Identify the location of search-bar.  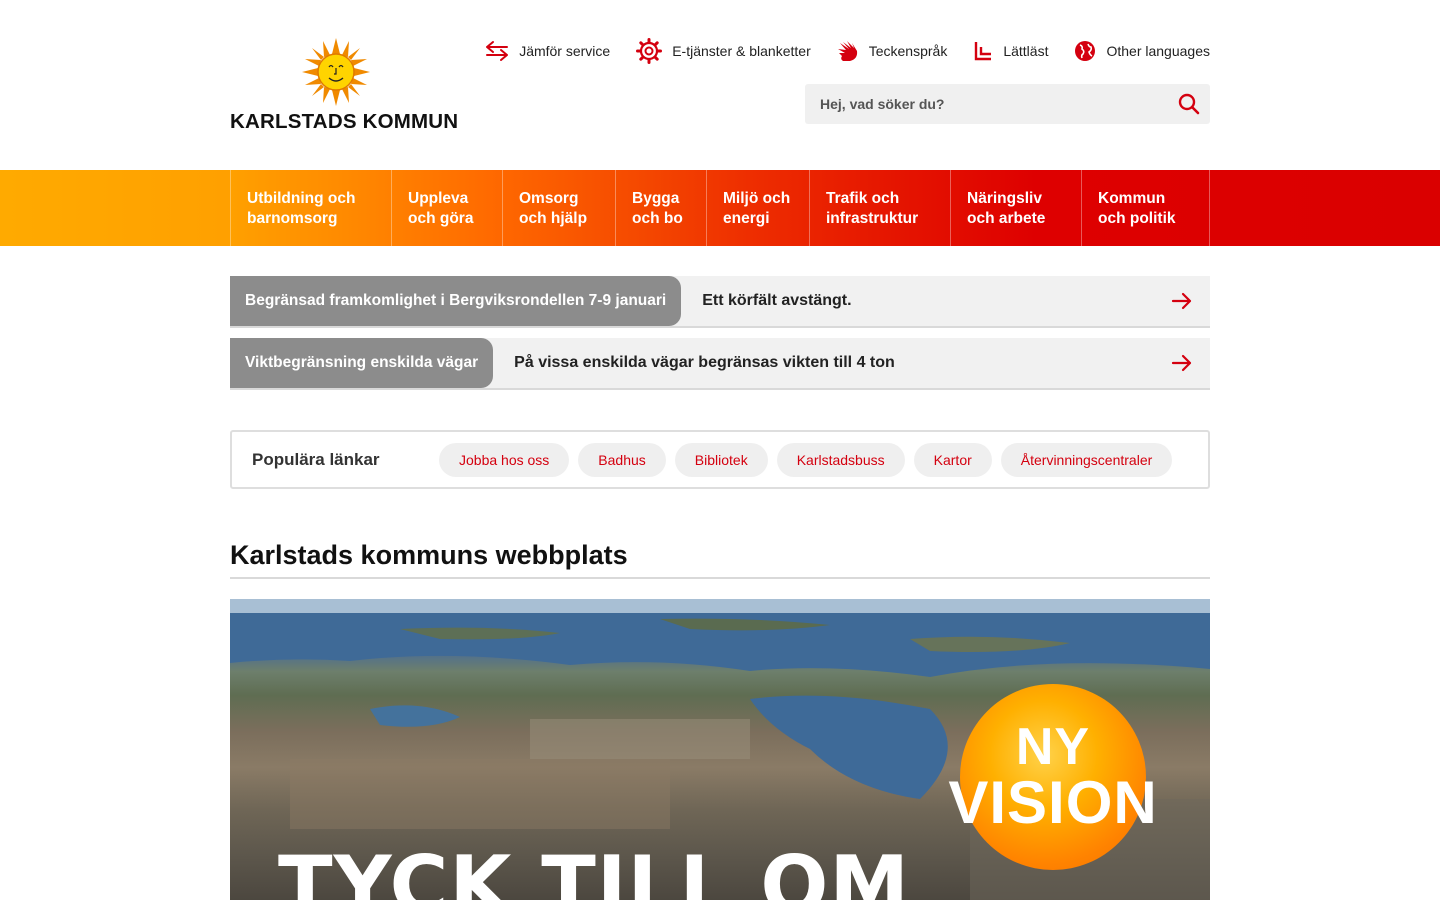
(1007, 104).